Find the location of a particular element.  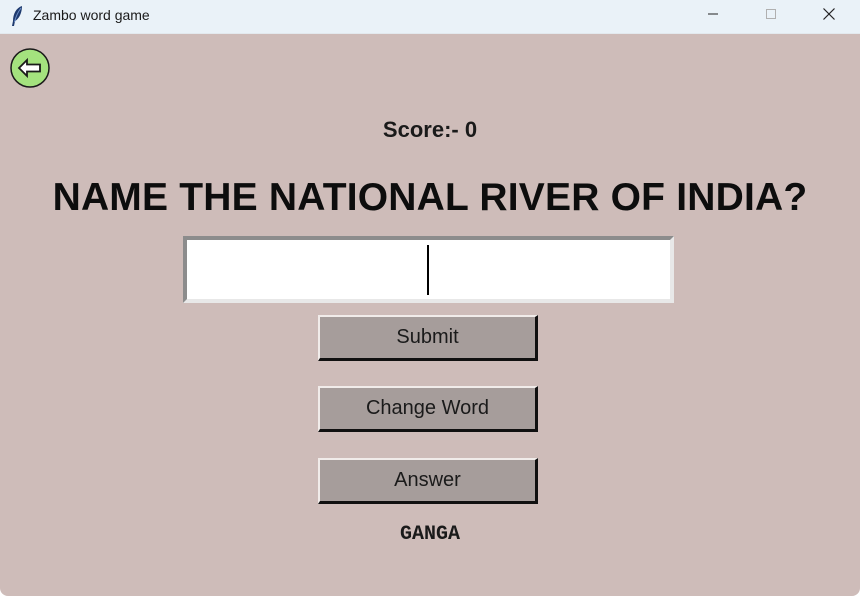

window-title: Zambo word game is located at coordinates (91, 15).